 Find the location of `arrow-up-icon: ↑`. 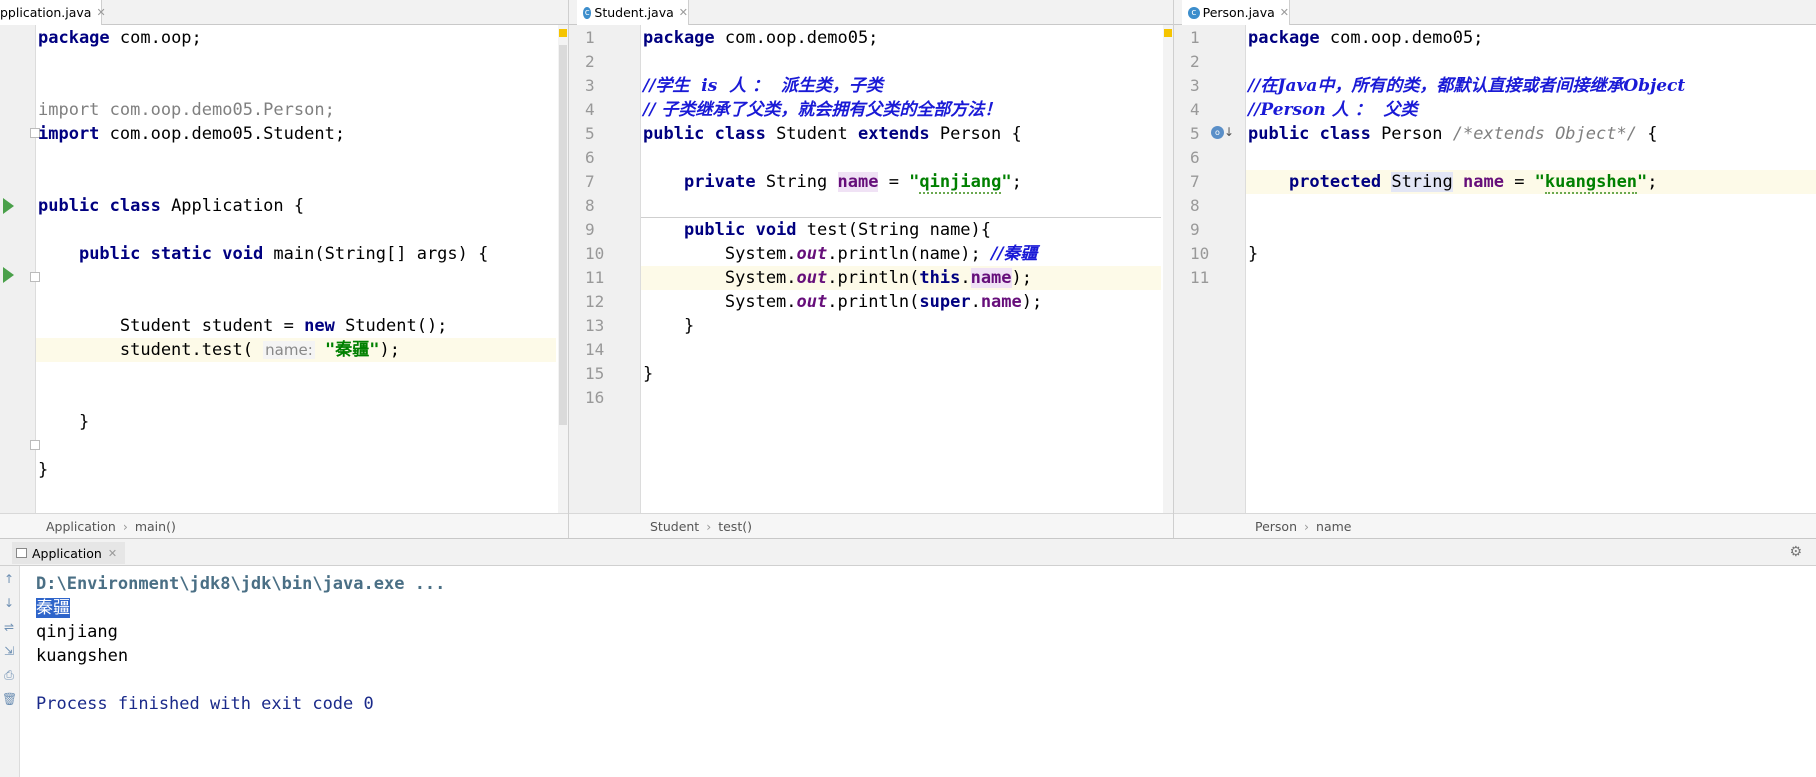

arrow-up-icon: ↑ is located at coordinates (9, 579).